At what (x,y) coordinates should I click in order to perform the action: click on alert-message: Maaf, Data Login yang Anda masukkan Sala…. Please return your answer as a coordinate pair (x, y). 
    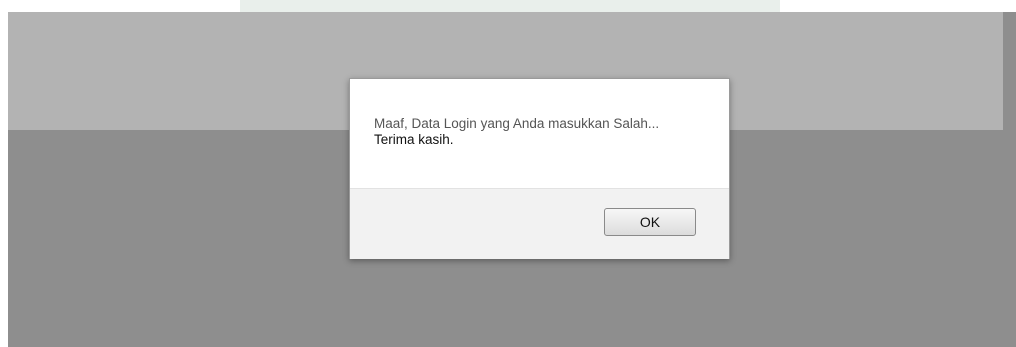
    Looking at the image, I should click on (544, 132).